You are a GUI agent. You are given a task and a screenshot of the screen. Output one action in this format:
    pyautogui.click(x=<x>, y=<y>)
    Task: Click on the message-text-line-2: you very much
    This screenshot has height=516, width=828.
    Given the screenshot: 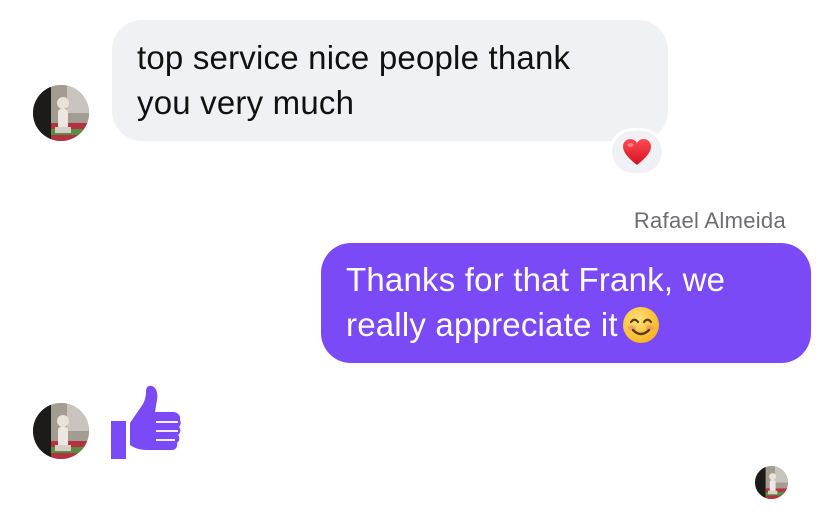 What is the action you would take?
    pyautogui.click(x=246, y=102)
    